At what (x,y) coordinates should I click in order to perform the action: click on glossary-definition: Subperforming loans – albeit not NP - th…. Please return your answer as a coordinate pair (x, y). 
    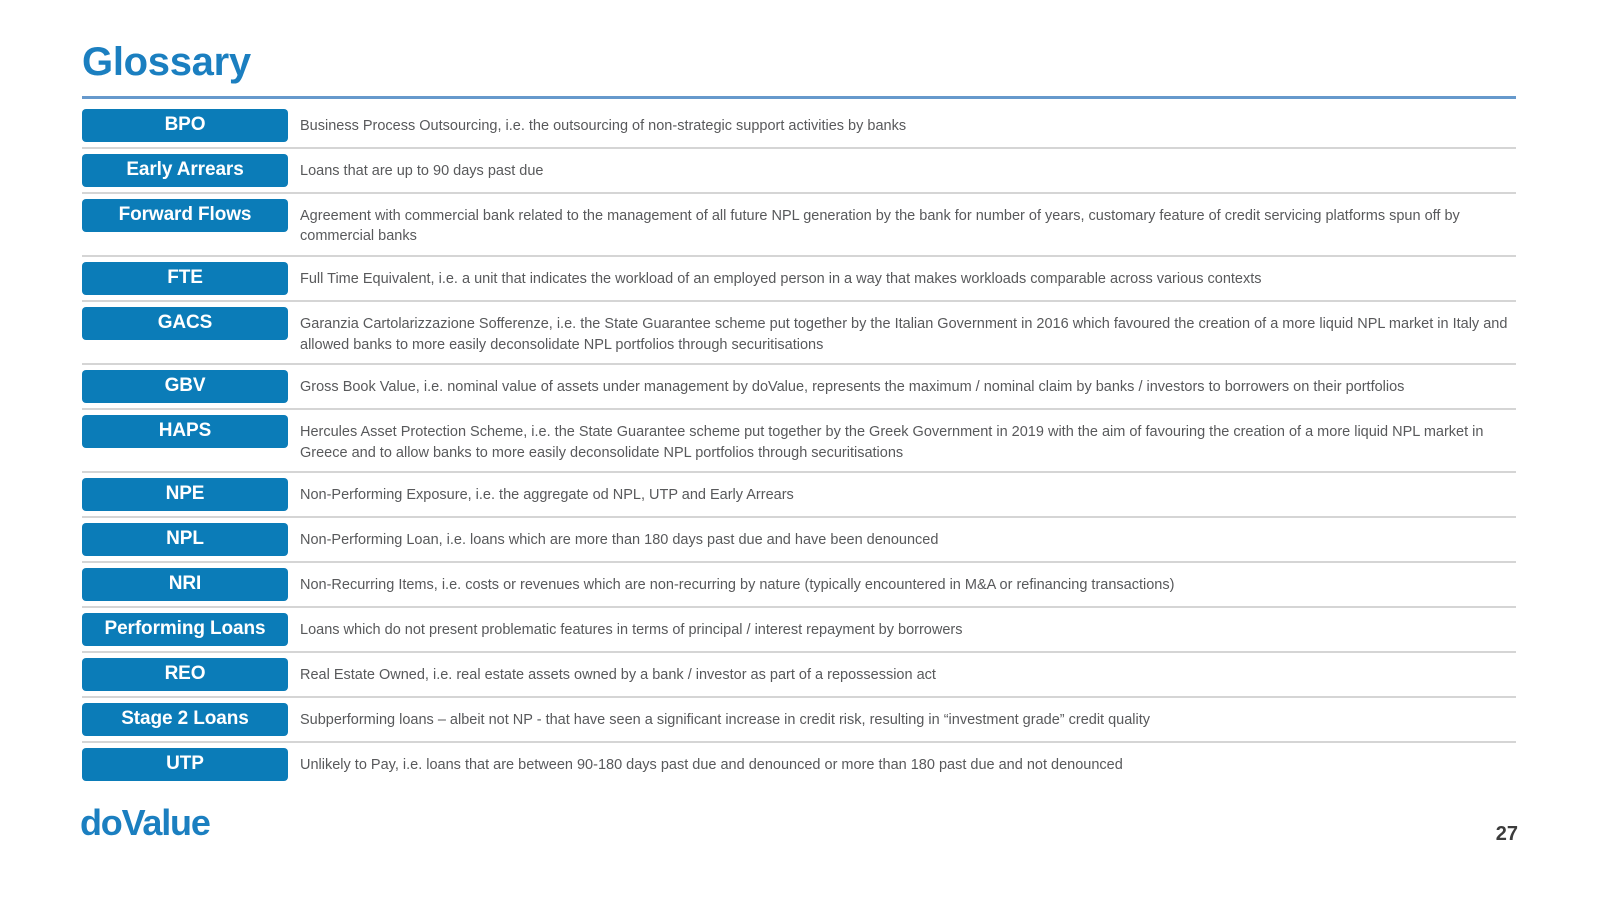
    Looking at the image, I should click on (725, 719).